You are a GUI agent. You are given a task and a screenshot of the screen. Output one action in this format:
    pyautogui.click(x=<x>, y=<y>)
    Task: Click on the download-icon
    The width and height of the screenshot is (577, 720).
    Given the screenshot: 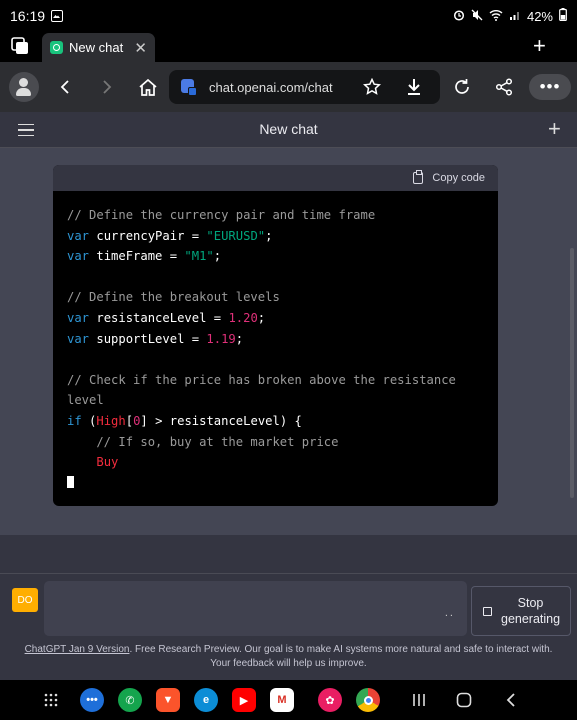 What is the action you would take?
    pyautogui.click(x=414, y=88)
    